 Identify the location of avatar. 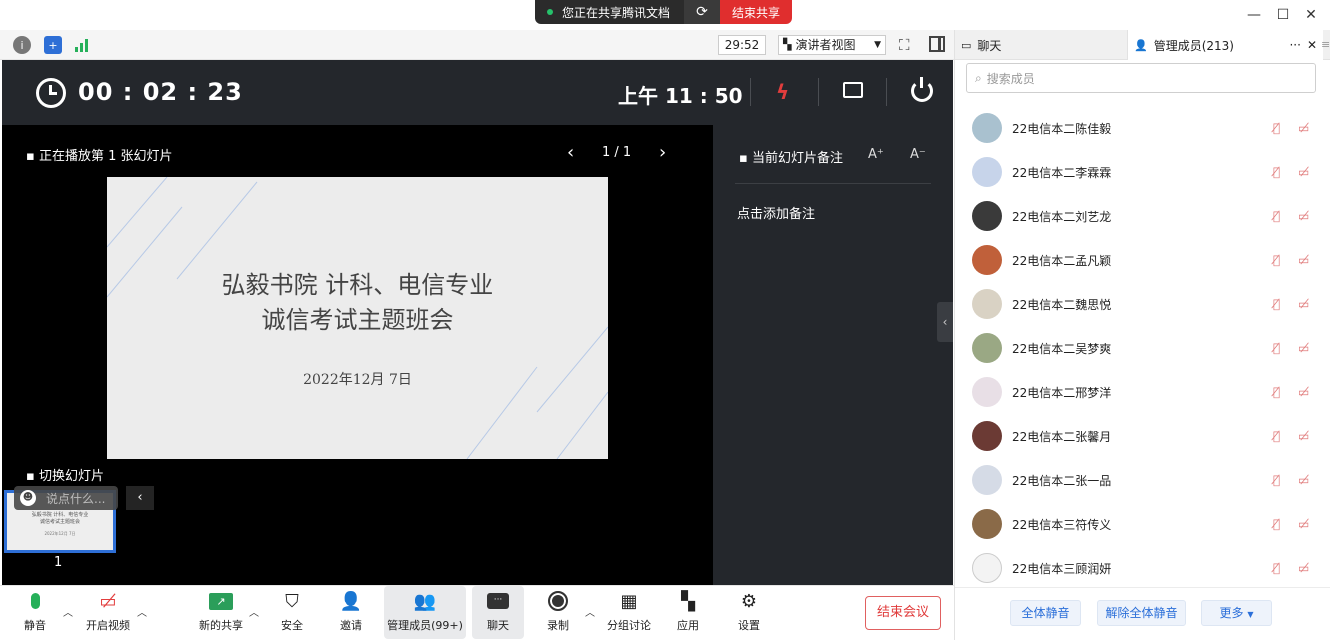
(987, 568).